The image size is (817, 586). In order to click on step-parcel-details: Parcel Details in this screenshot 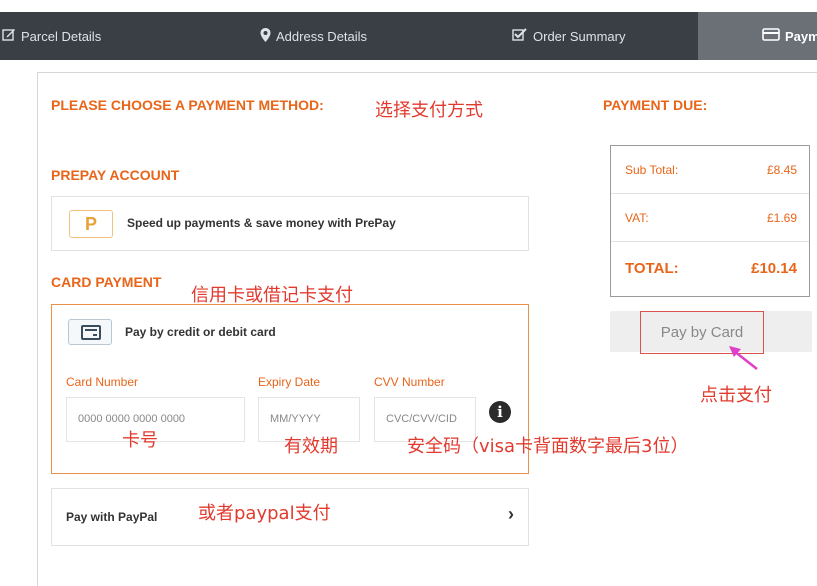, I will do `click(51, 36)`.